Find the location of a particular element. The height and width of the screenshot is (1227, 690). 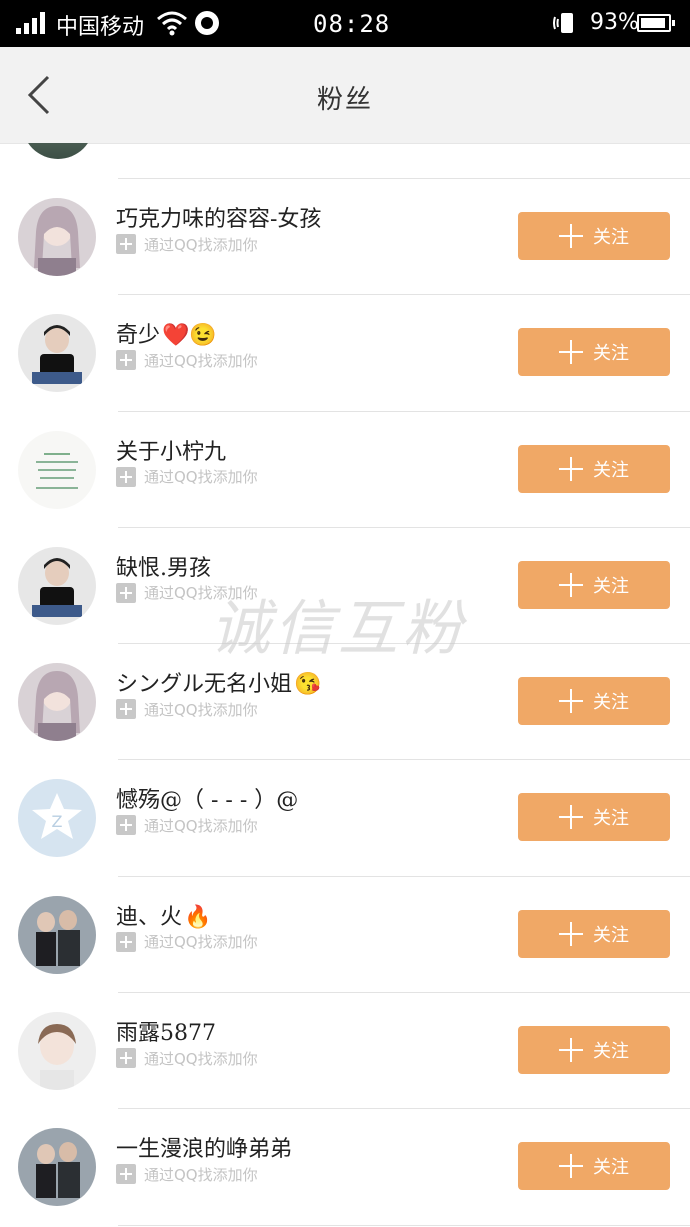

fan-name-text: 雨露5877 is located at coordinates (166, 1034).